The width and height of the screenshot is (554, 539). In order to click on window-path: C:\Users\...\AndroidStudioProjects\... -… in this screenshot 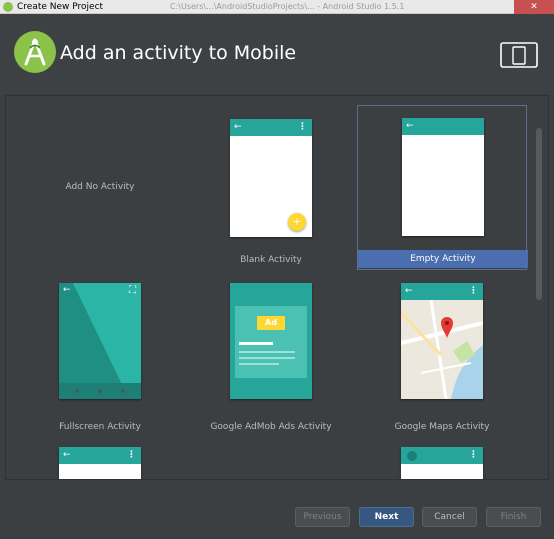, I will do `click(287, 6)`.